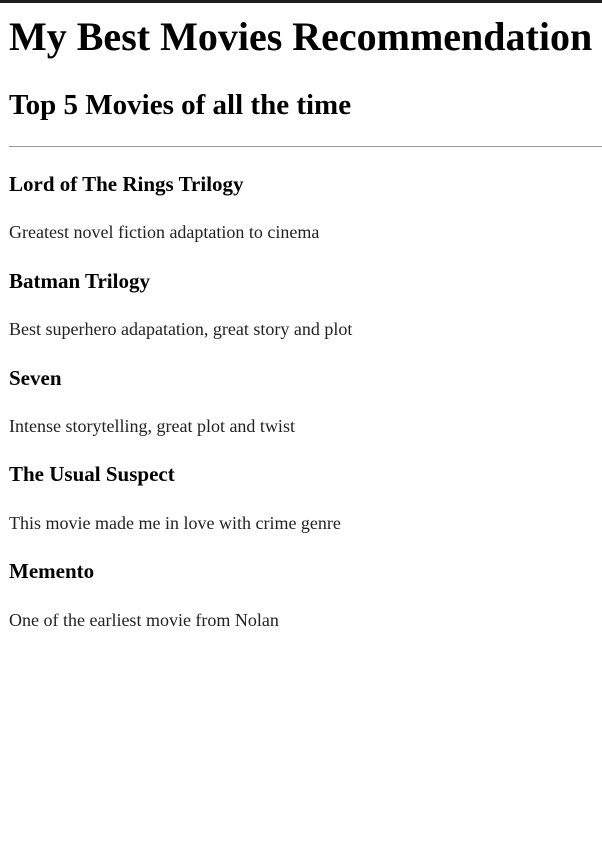 This screenshot has width=602, height=866. Describe the element at coordinates (52, 571) in the screenshot. I see `movie-title: Memento` at that location.